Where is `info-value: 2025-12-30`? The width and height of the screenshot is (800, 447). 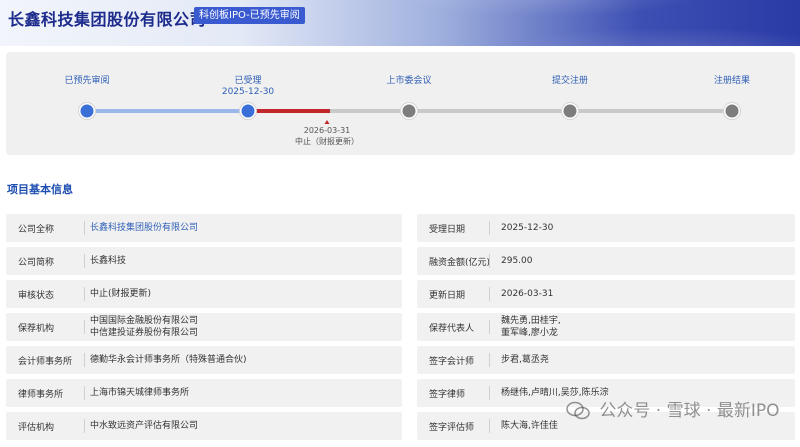 info-value: 2025-12-30 is located at coordinates (527, 228).